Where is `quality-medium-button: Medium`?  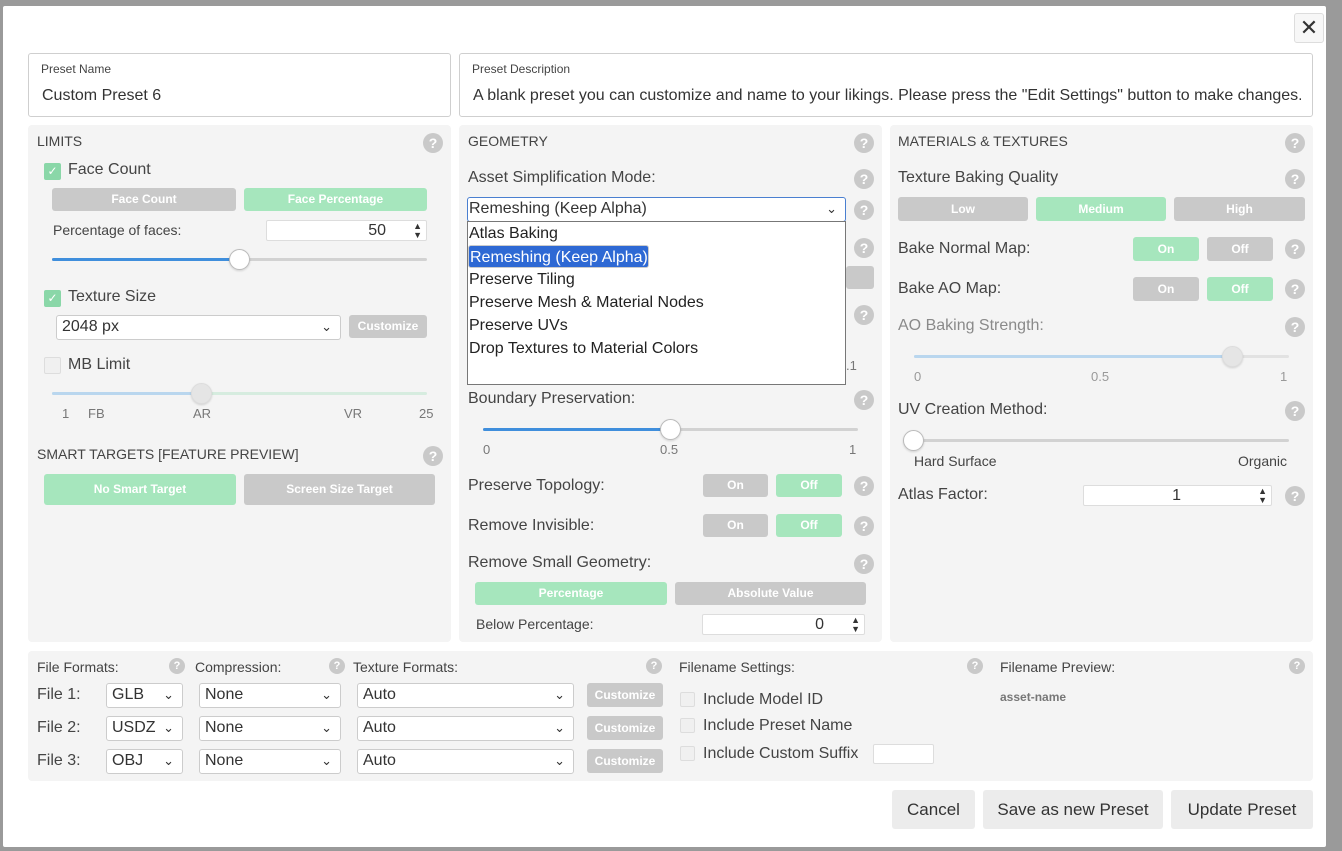
quality-medium-button: Medium is located at coordinates (1101, 209).